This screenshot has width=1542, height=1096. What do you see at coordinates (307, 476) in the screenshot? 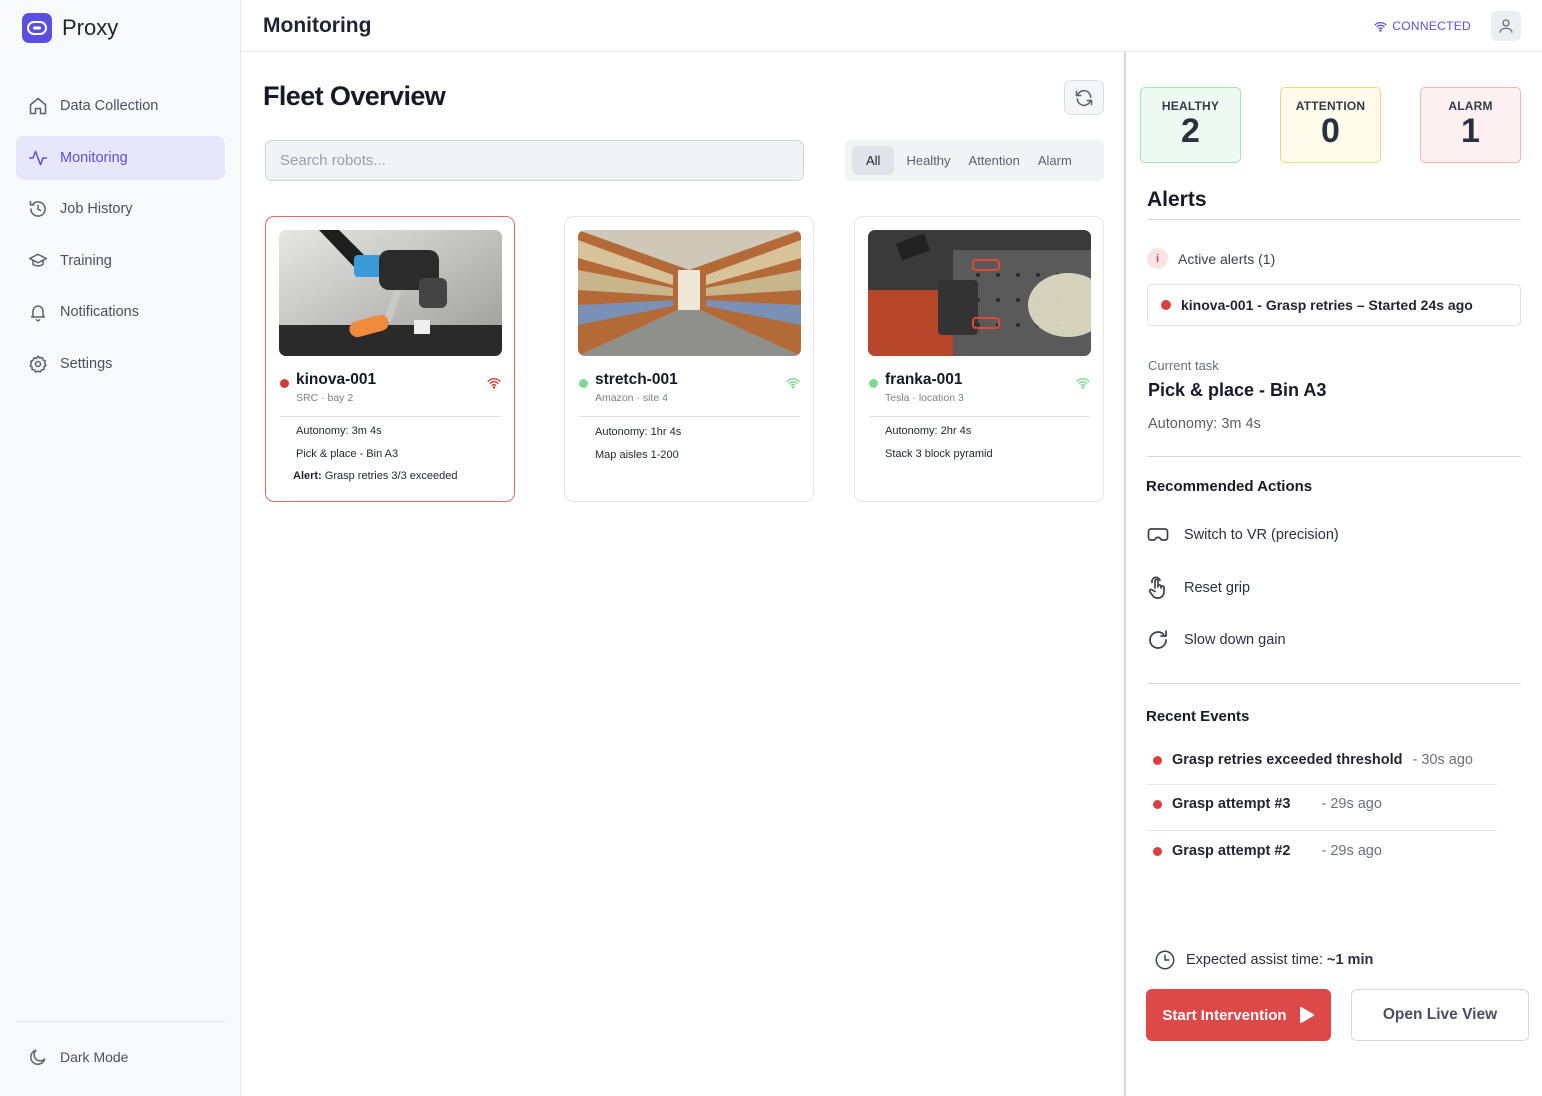
I see `robot-alert-label: Alert:` at bounding box center [307, 476].